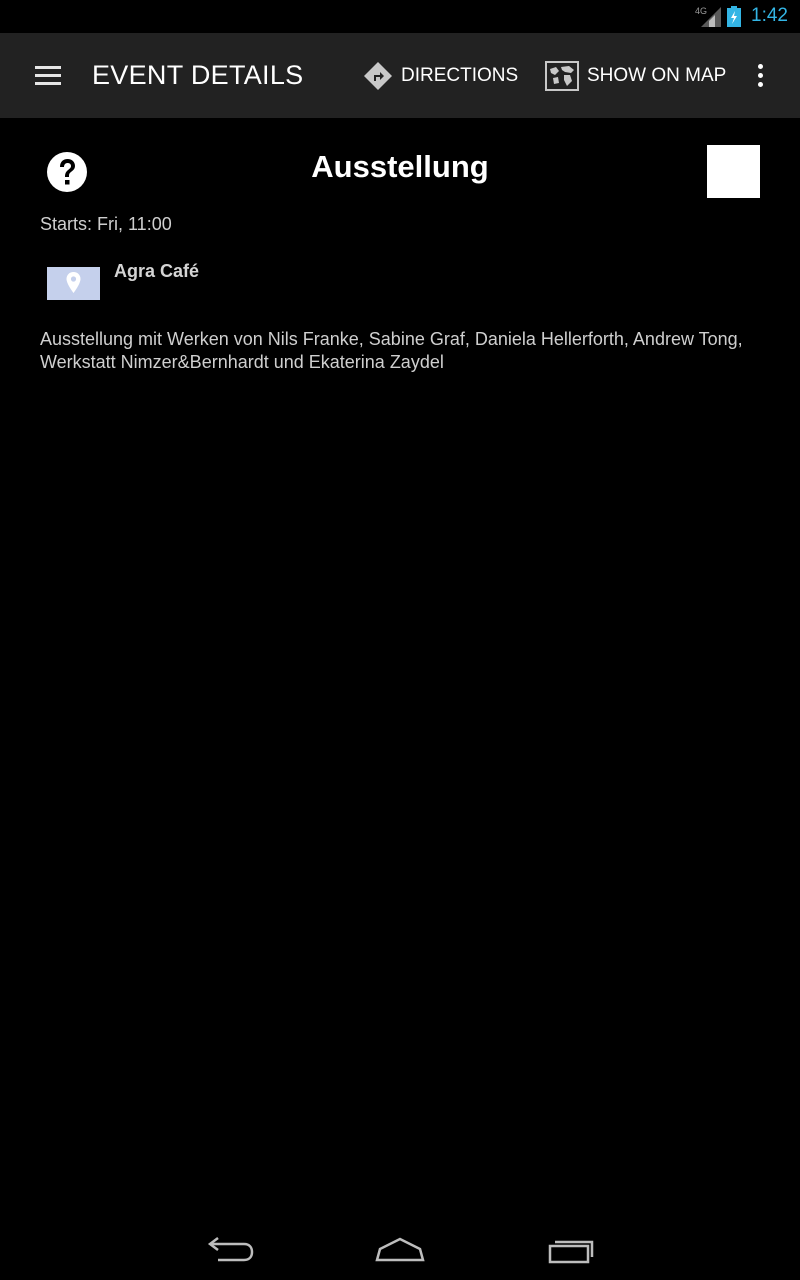  Describe the element at coordinates (460, 75) in the screenshot. I see `directions-label: DIRECTIONS` at that location.